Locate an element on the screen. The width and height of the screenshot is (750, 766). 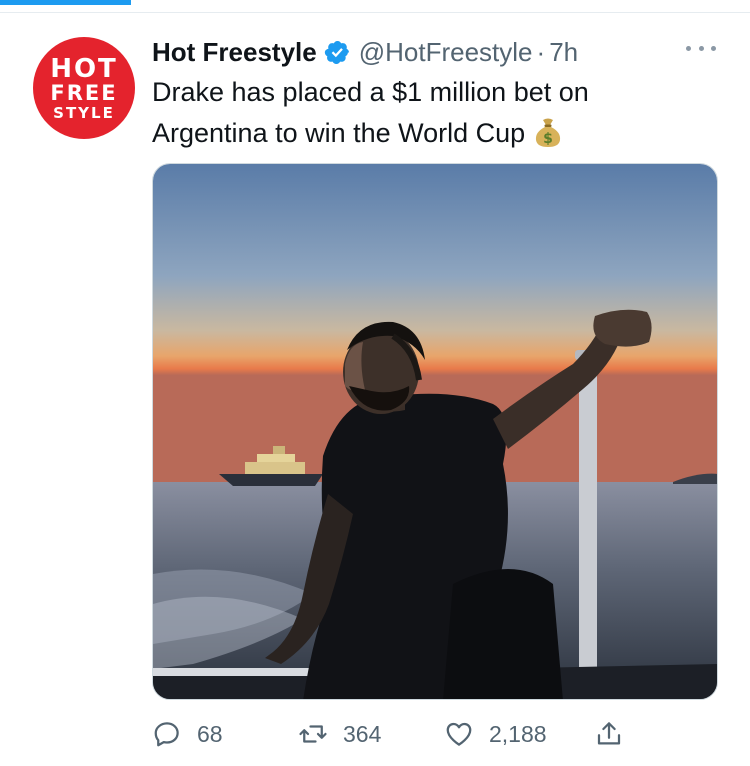
more-options-icon is located at coordinates (701, 48).